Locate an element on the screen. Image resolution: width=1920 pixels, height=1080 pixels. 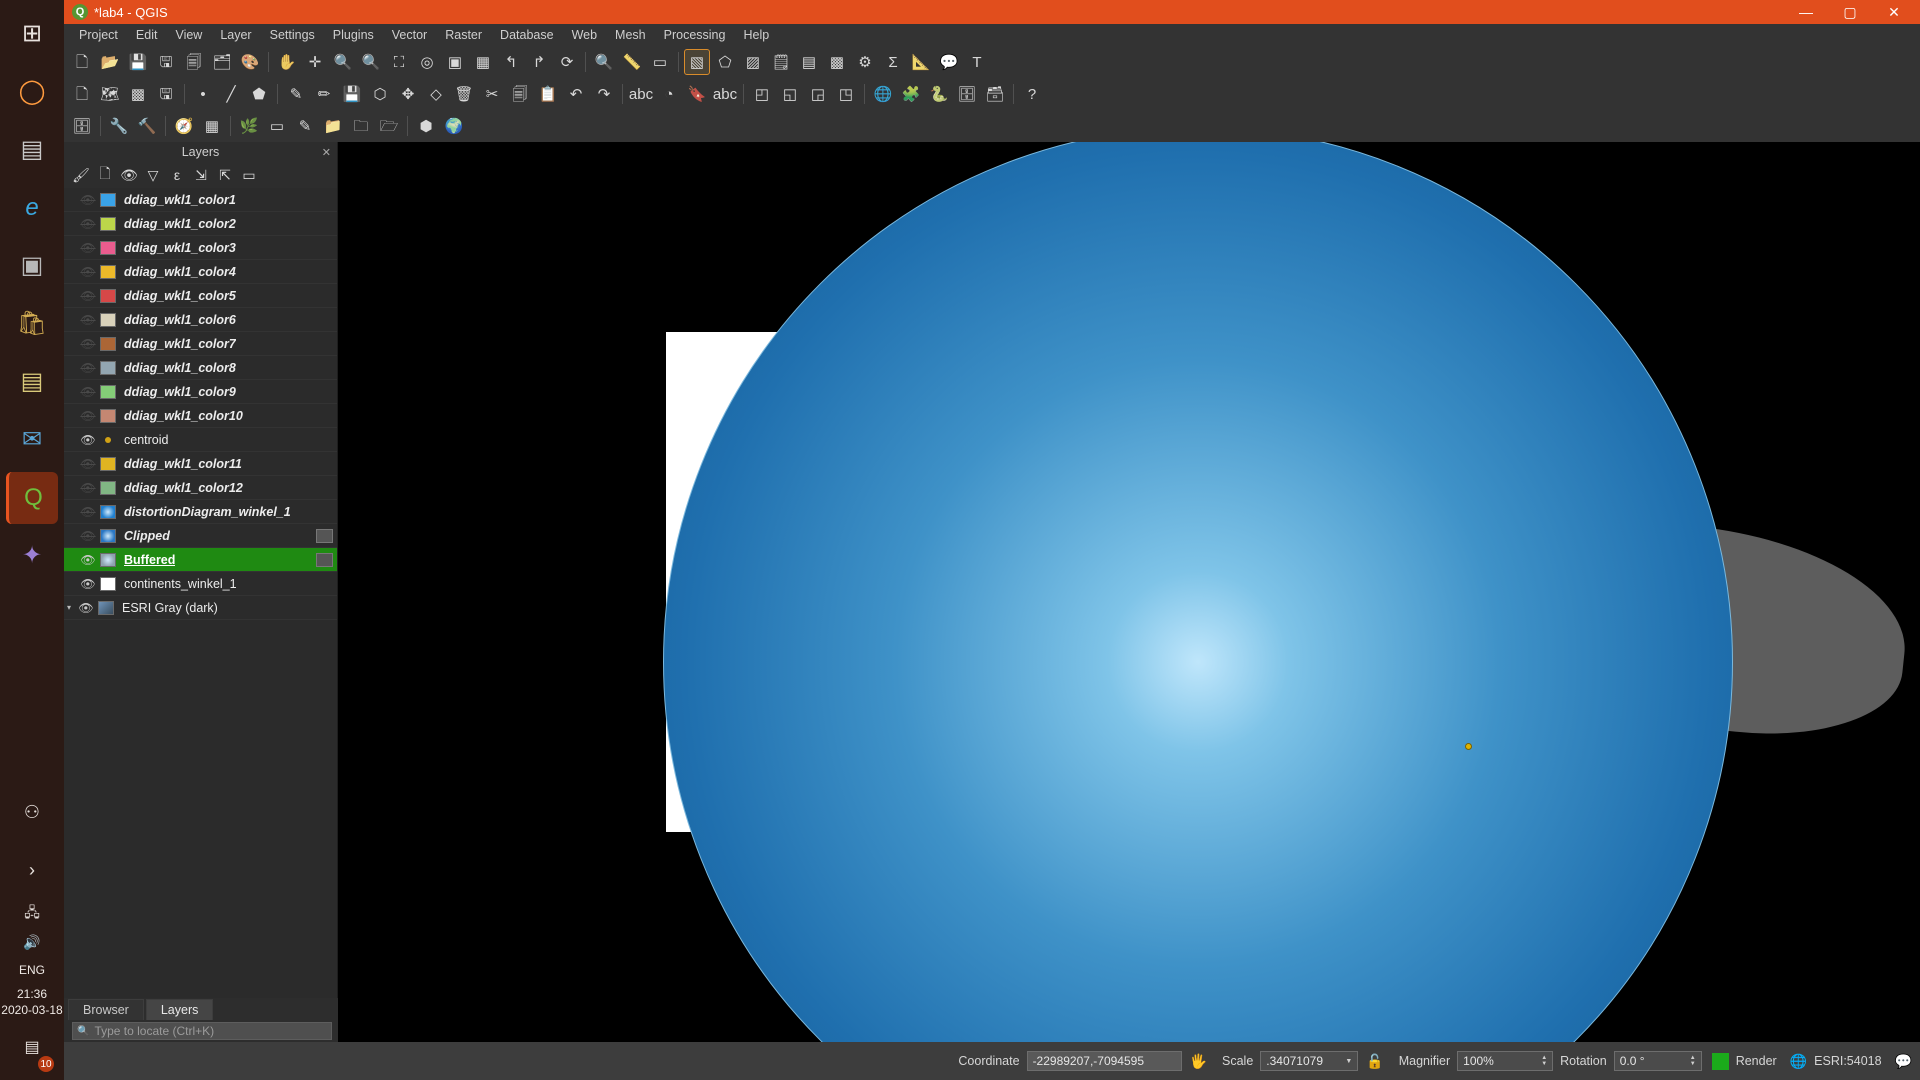
zoom-in-button: 🔍 is located at coordinates (343, 62).